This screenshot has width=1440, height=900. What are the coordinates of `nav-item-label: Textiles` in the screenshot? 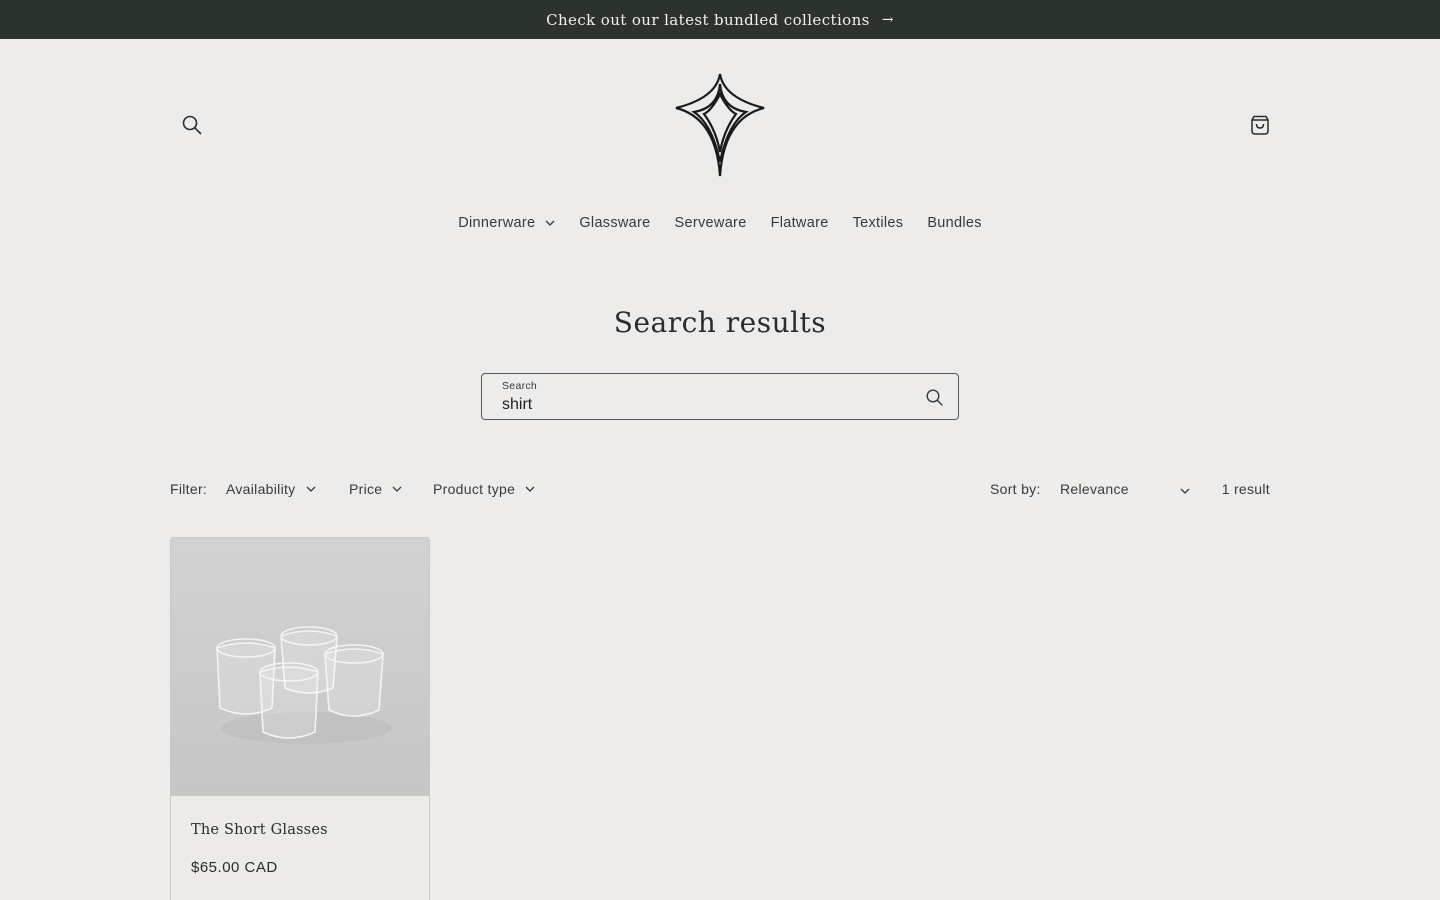 It's located at (878, 223).